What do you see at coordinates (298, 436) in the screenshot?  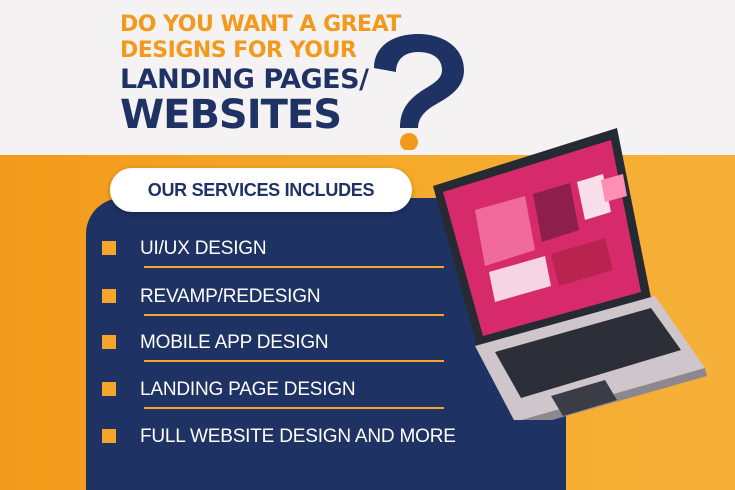 I see `service-label: FULL WEBSITE DESIGN AND MORE` at bounding box center [298, 436].